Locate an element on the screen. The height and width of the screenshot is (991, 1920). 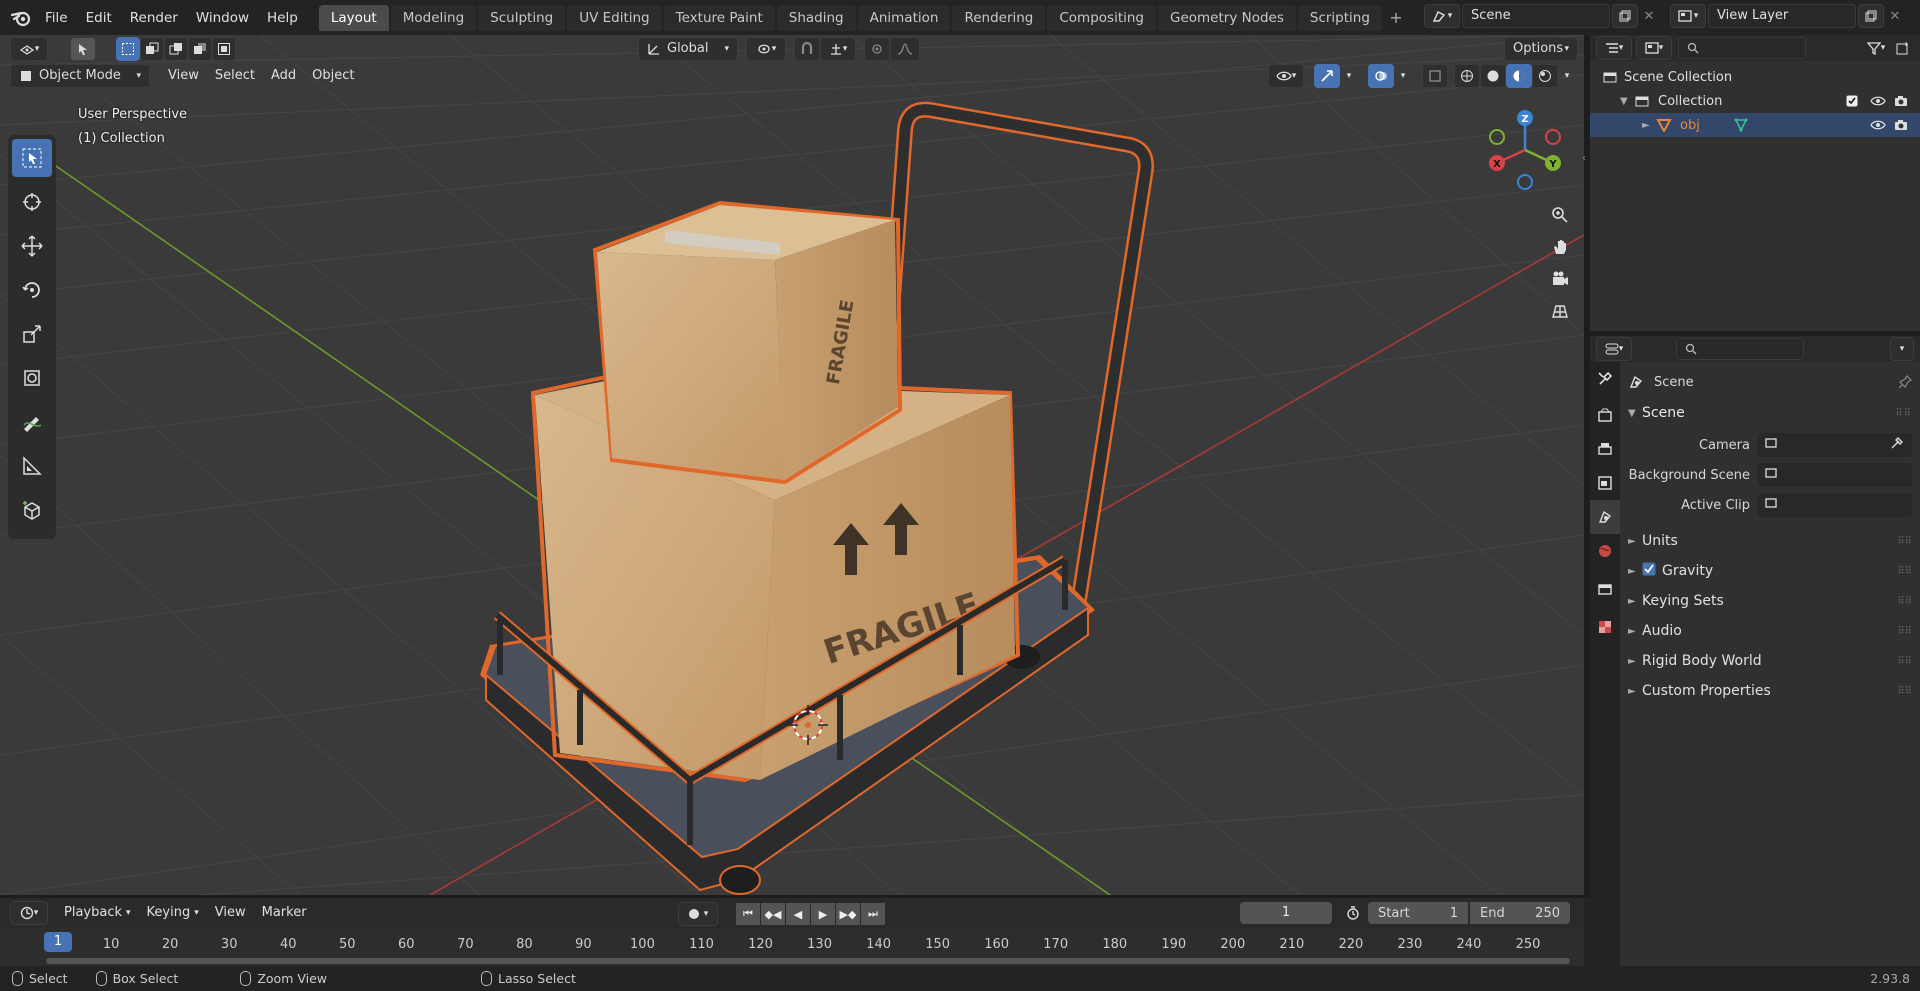
view-layer-tab-icon is located at coordinates (1605, 483).